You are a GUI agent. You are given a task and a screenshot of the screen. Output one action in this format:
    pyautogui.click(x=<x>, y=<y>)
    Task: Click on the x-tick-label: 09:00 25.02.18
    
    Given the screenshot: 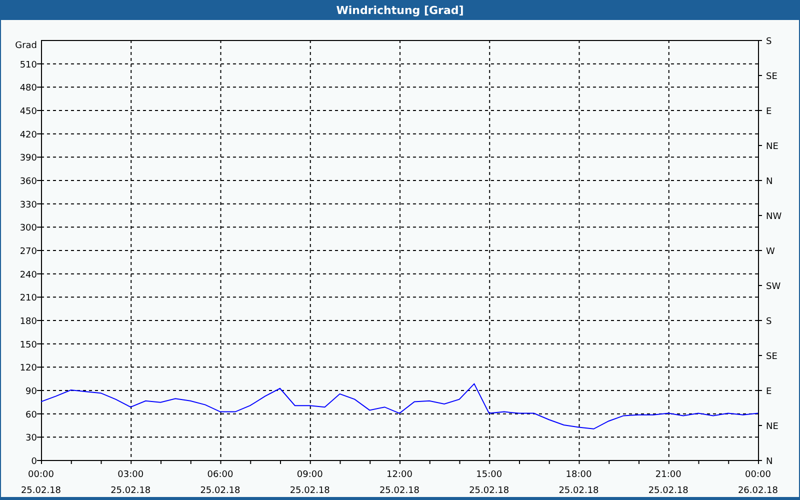 What is the action you would take?
    pyautogui.click(x=310, y=483)
    